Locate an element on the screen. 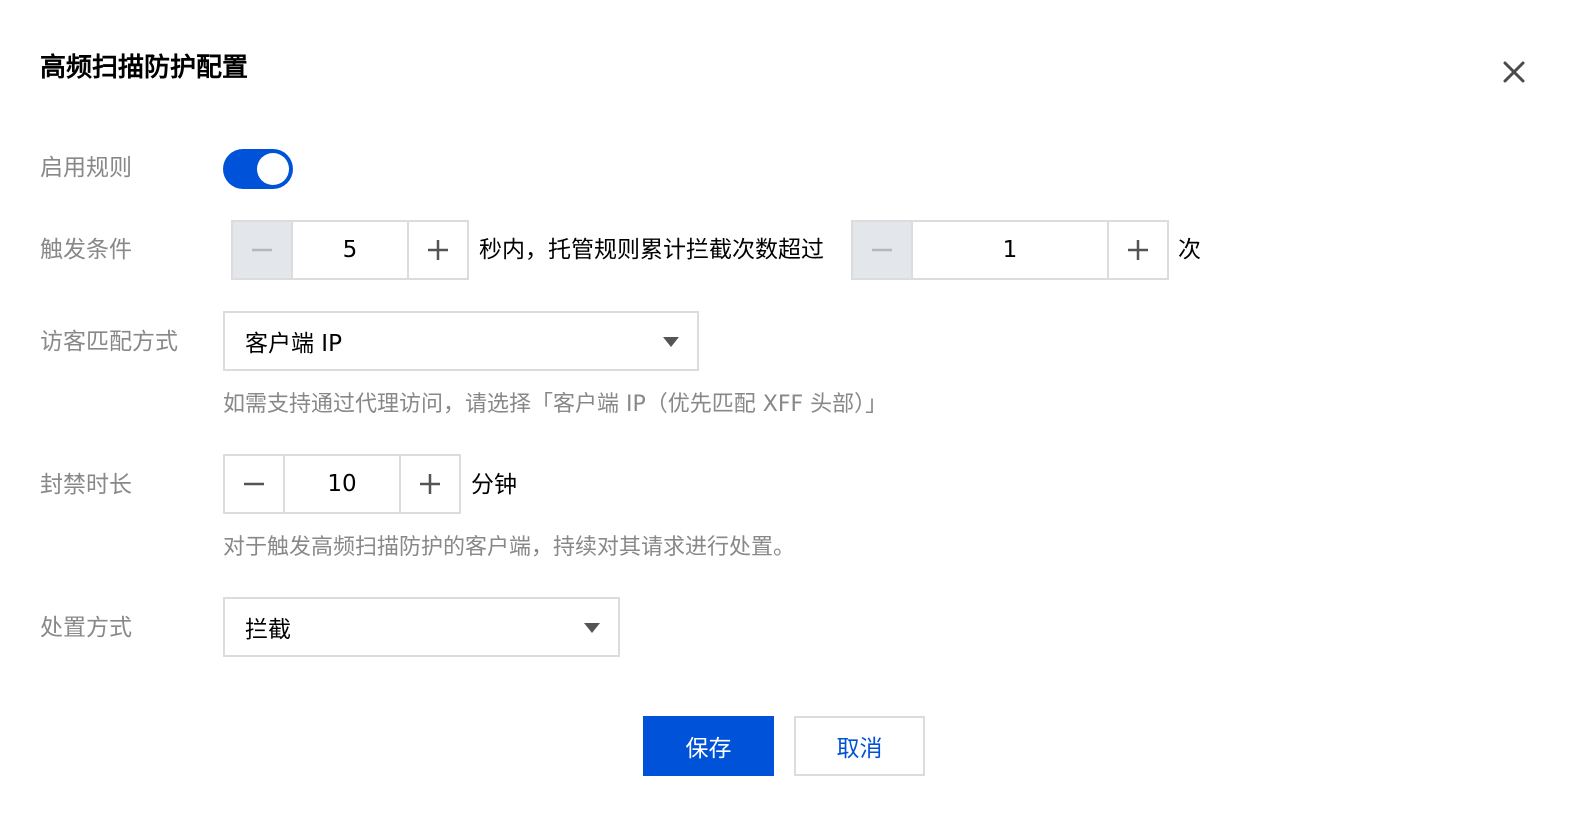 This screenshot has width=1582, height=824. trigger-condition-label: 触发条件 is located at coordinates (86, 250).